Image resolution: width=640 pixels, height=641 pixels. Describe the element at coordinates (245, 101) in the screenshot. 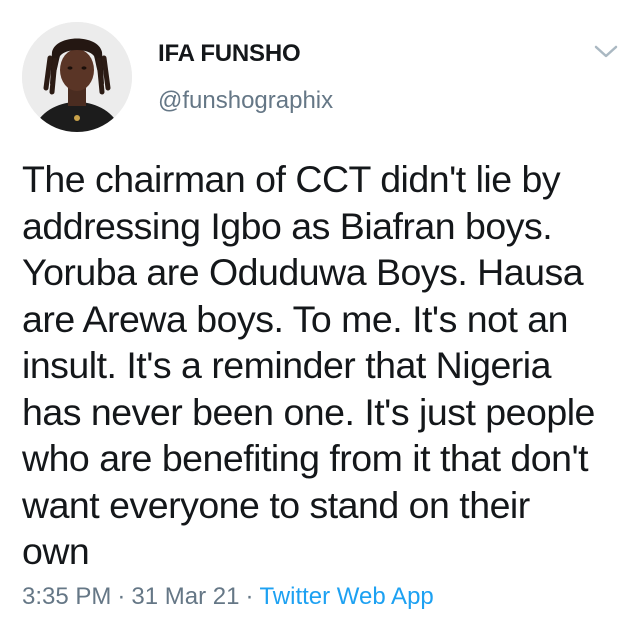

I see `user-handle: @funshographix` at that location.